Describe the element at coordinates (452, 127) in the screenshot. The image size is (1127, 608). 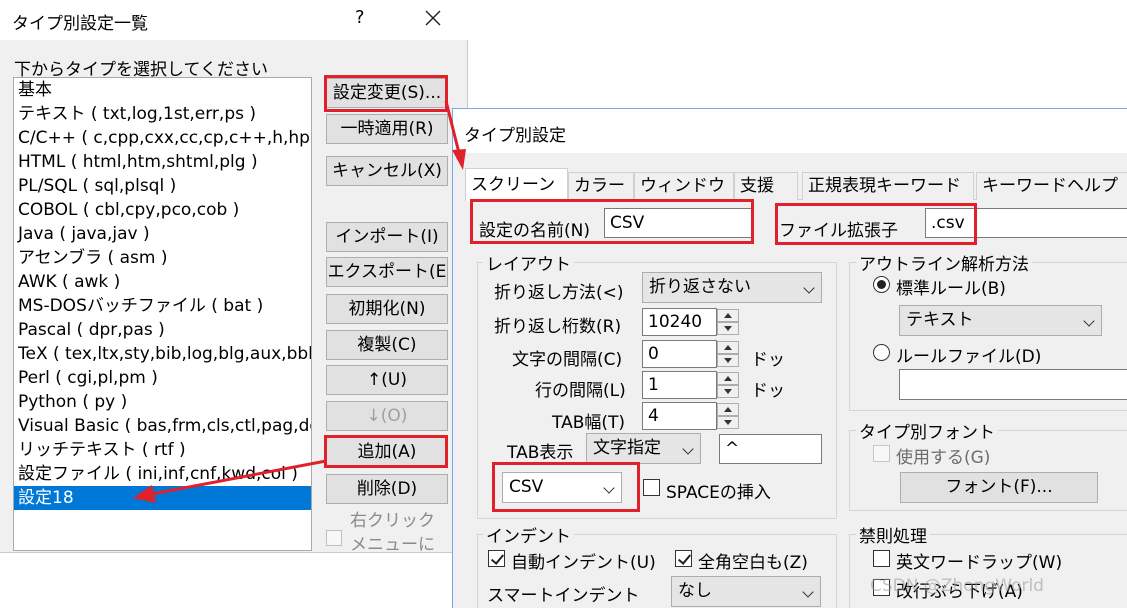
I see `arrow-to-settings-dialog` at that location.